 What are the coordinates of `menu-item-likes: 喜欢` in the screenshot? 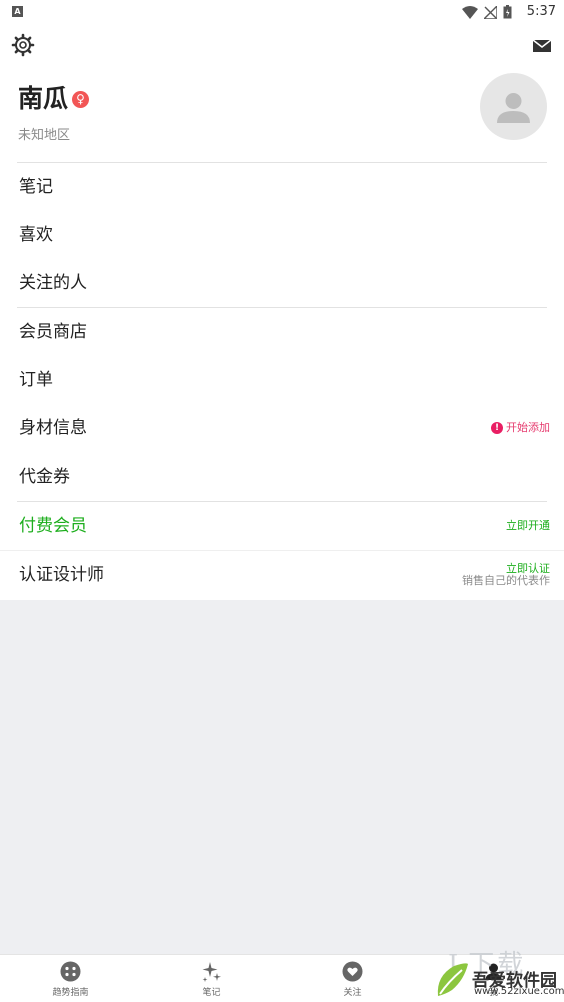 It's located at (282, 235).